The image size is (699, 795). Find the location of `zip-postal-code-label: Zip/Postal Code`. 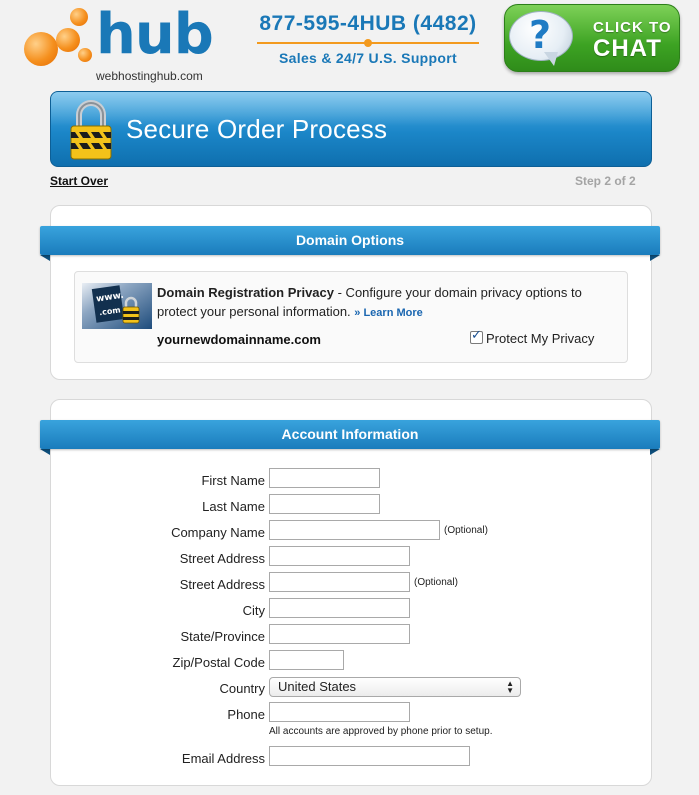

zip-postal-code-label: Zip/Postal Code is located at coordinates (219, 662).